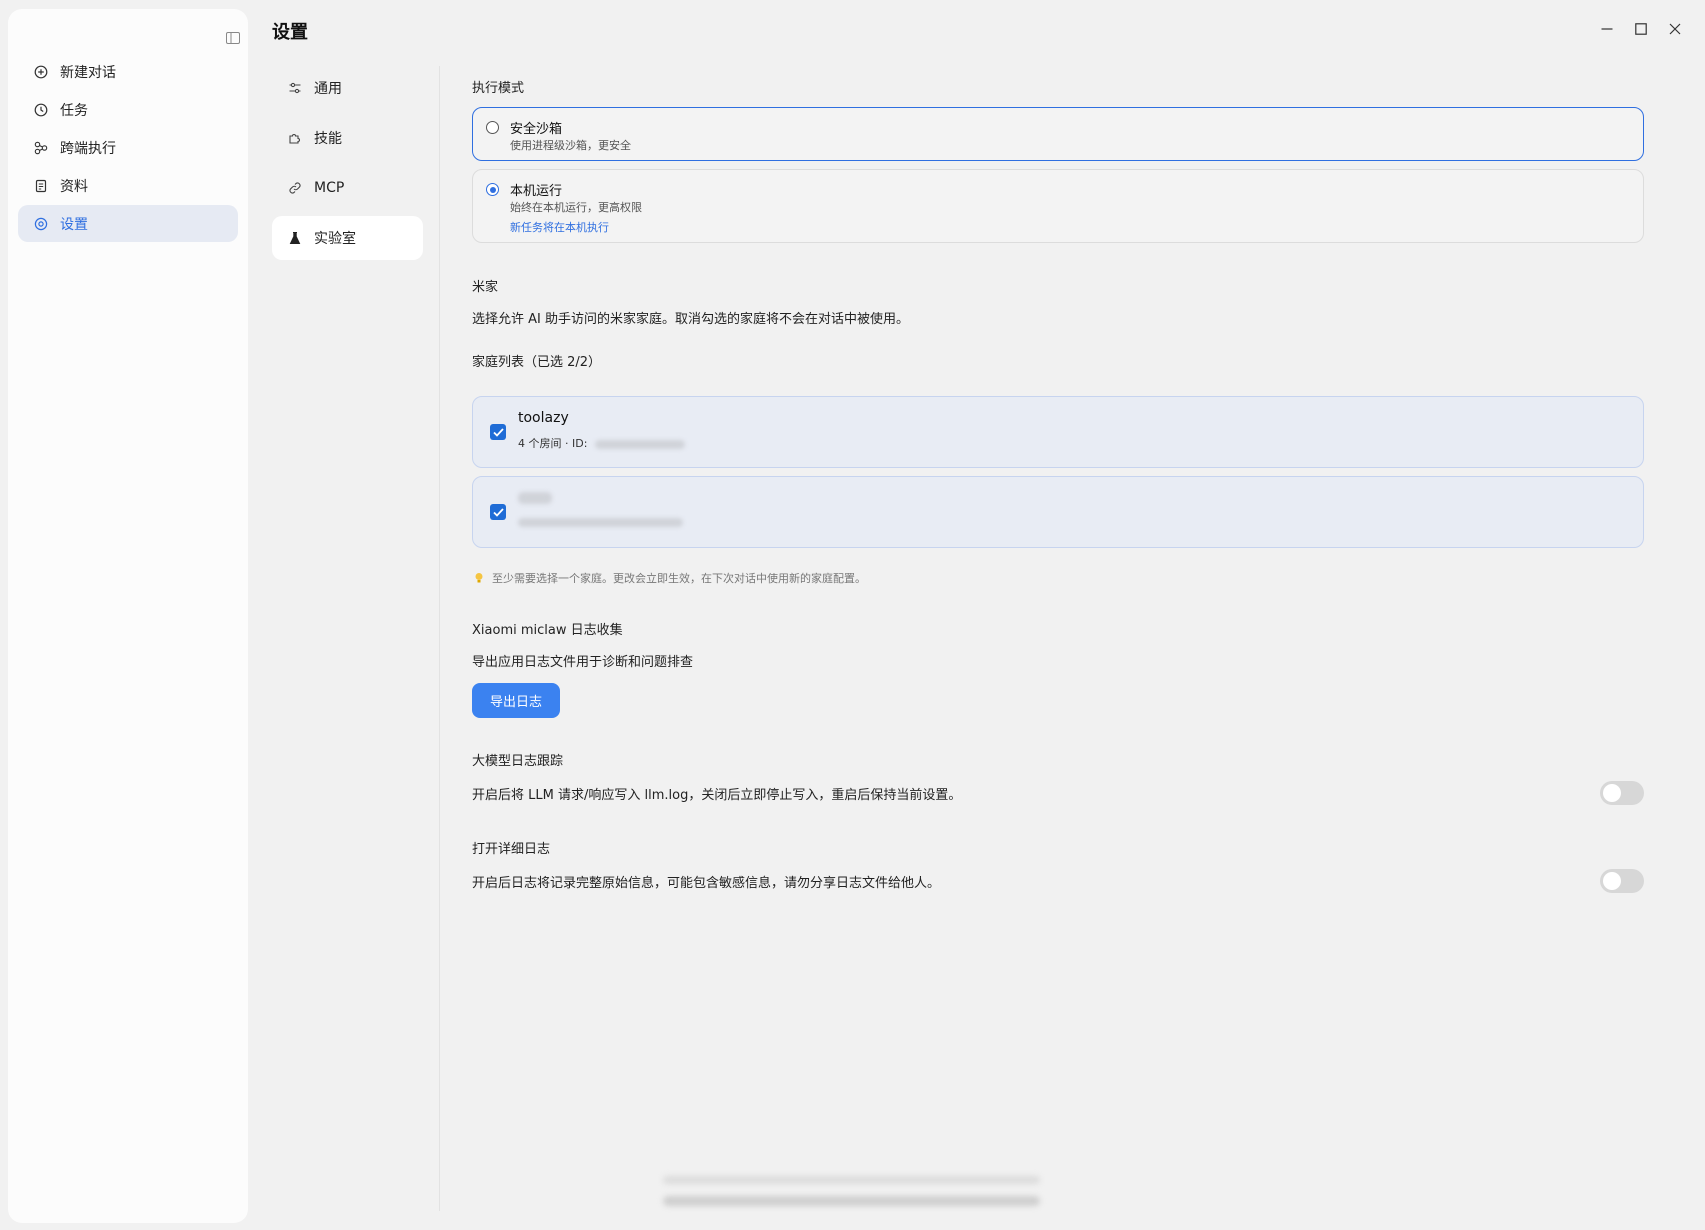  I want to click on tab-label: 实验室, so click(335, 239).